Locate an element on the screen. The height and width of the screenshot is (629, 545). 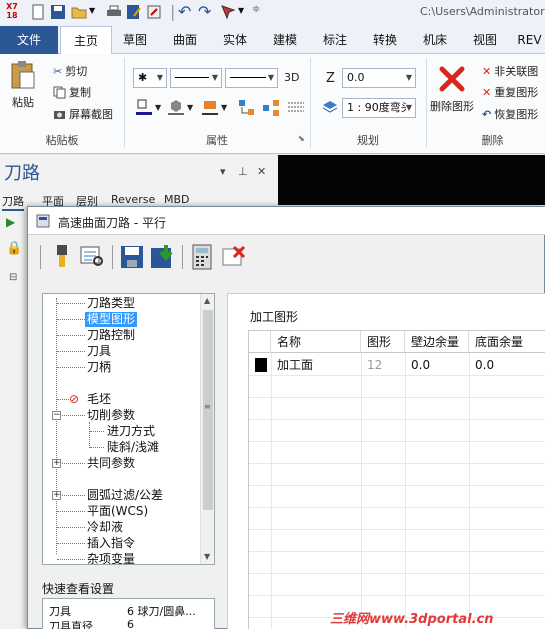
panel-menu-icon: ▾ is located at coordinates (223, 171).